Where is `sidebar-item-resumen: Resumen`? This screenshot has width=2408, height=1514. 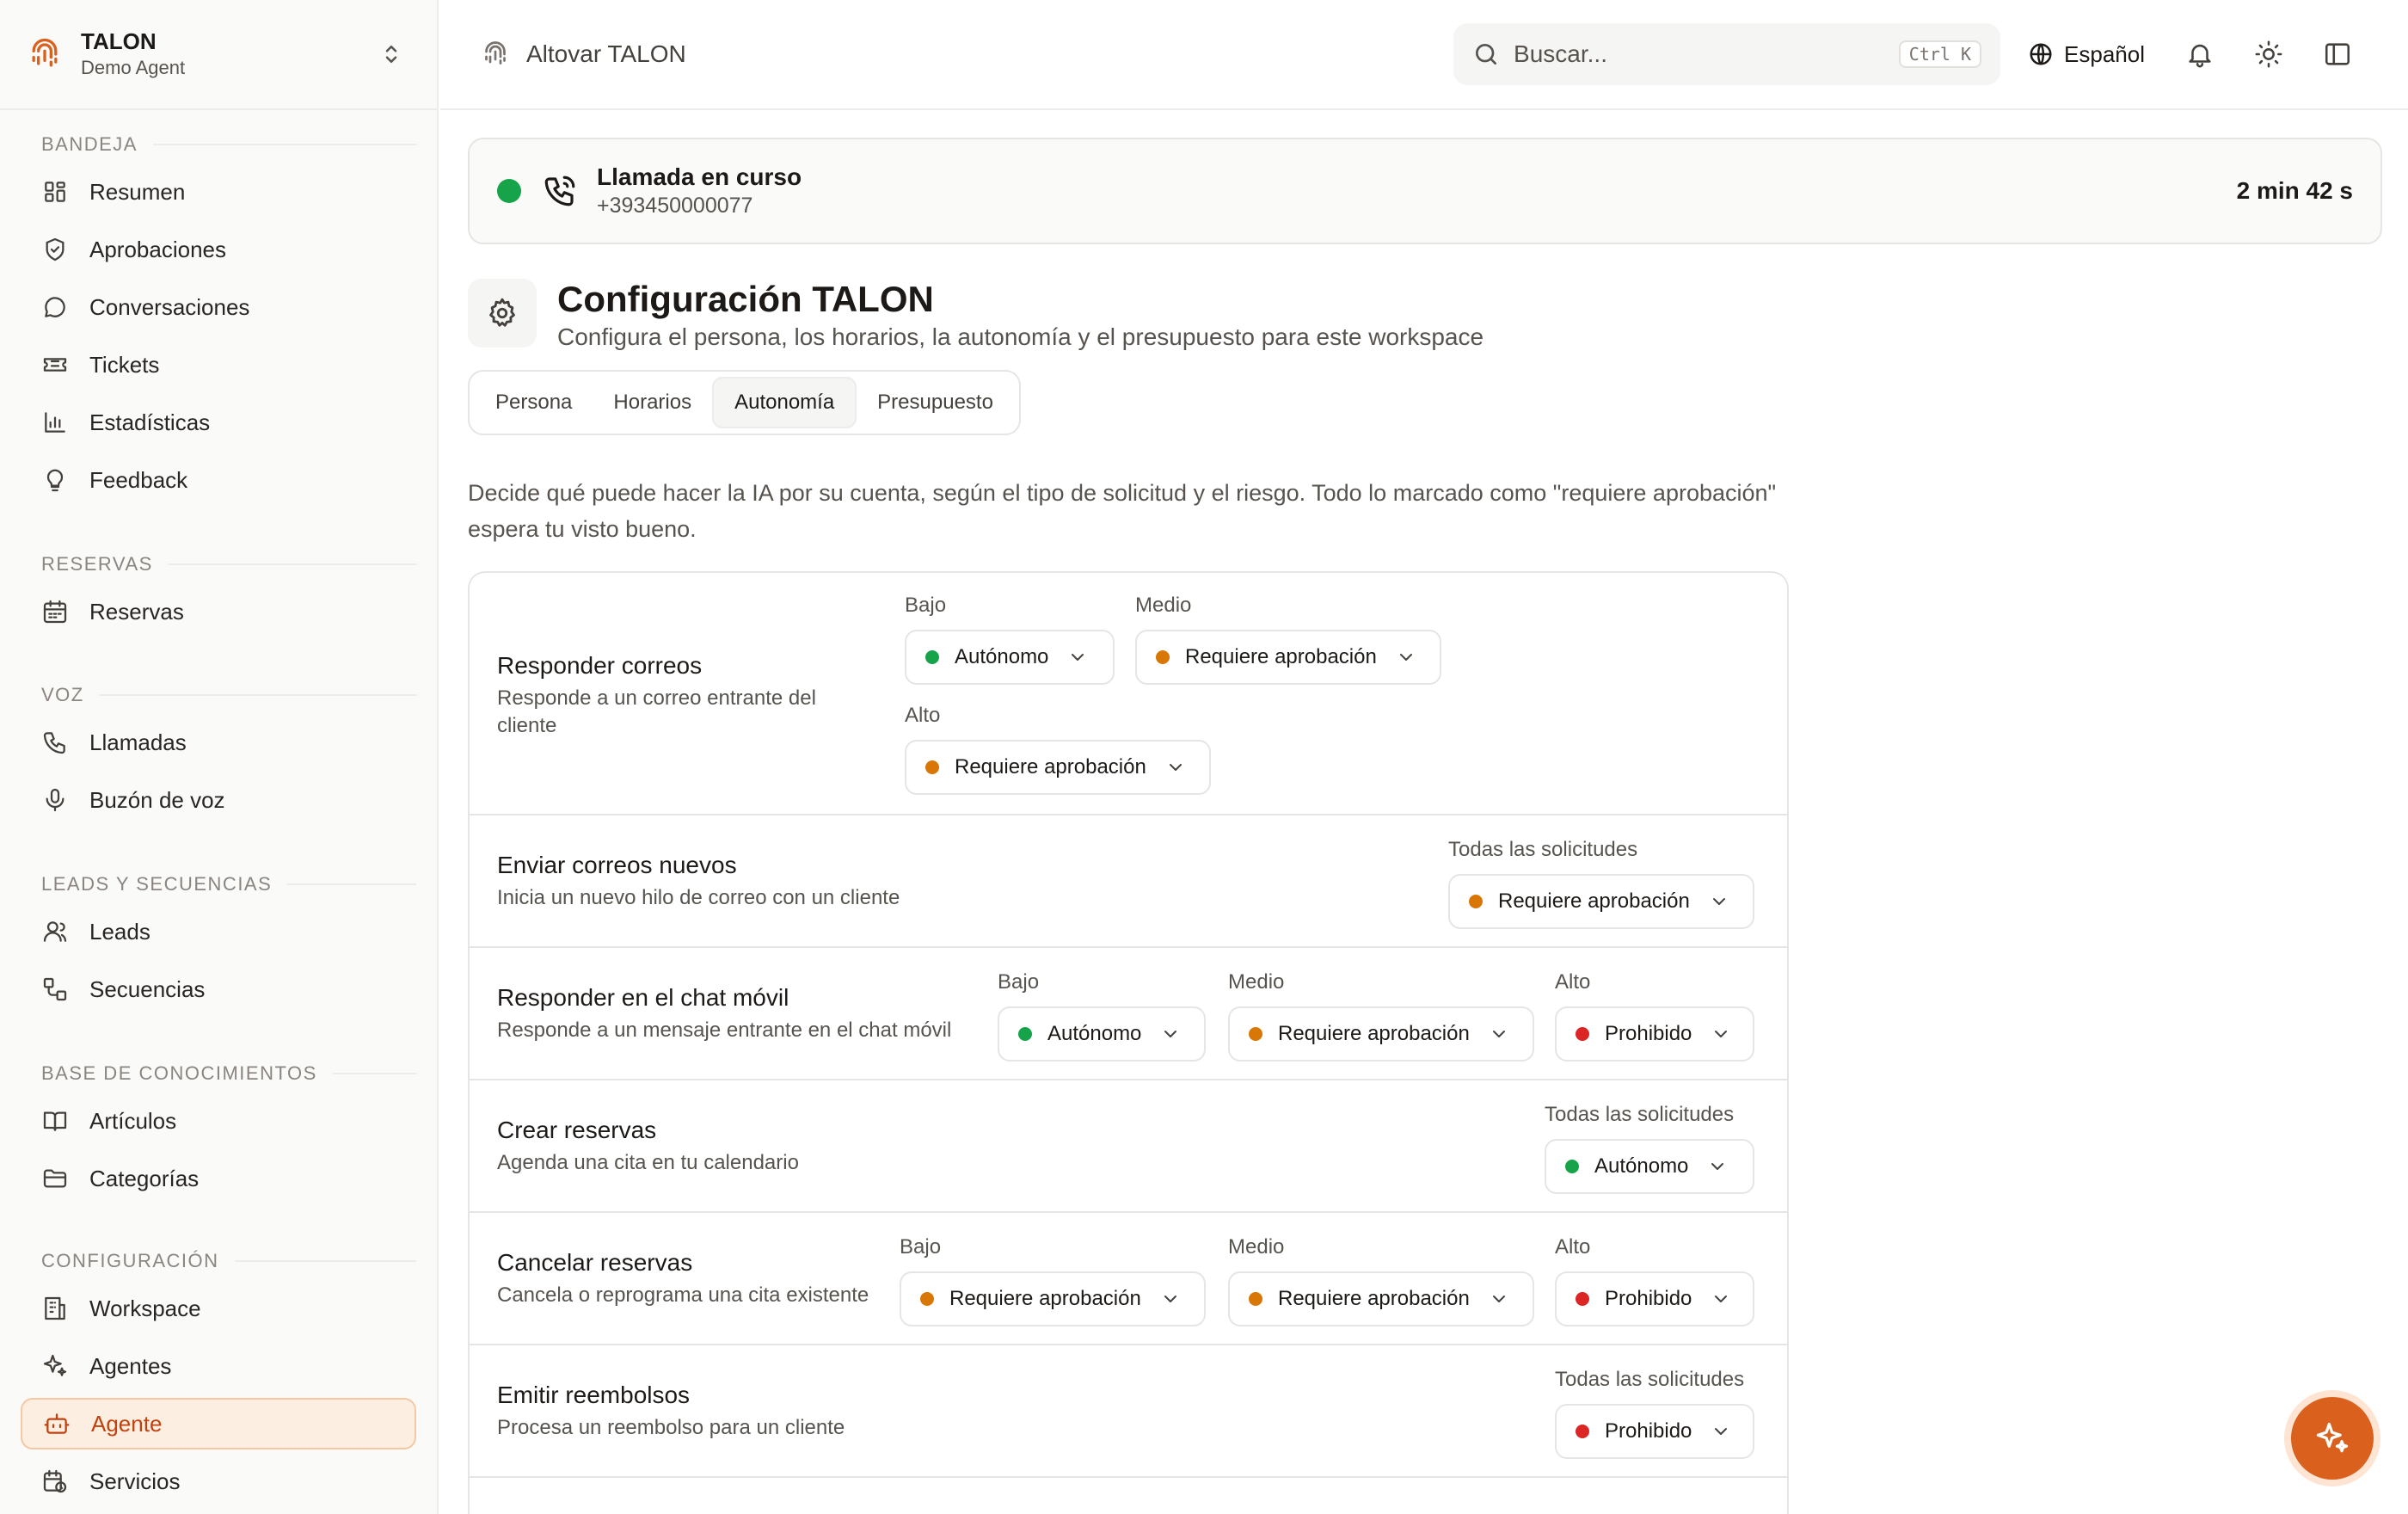
sidebar-item-resumen: Resumen is located at coordinates (218, 192).